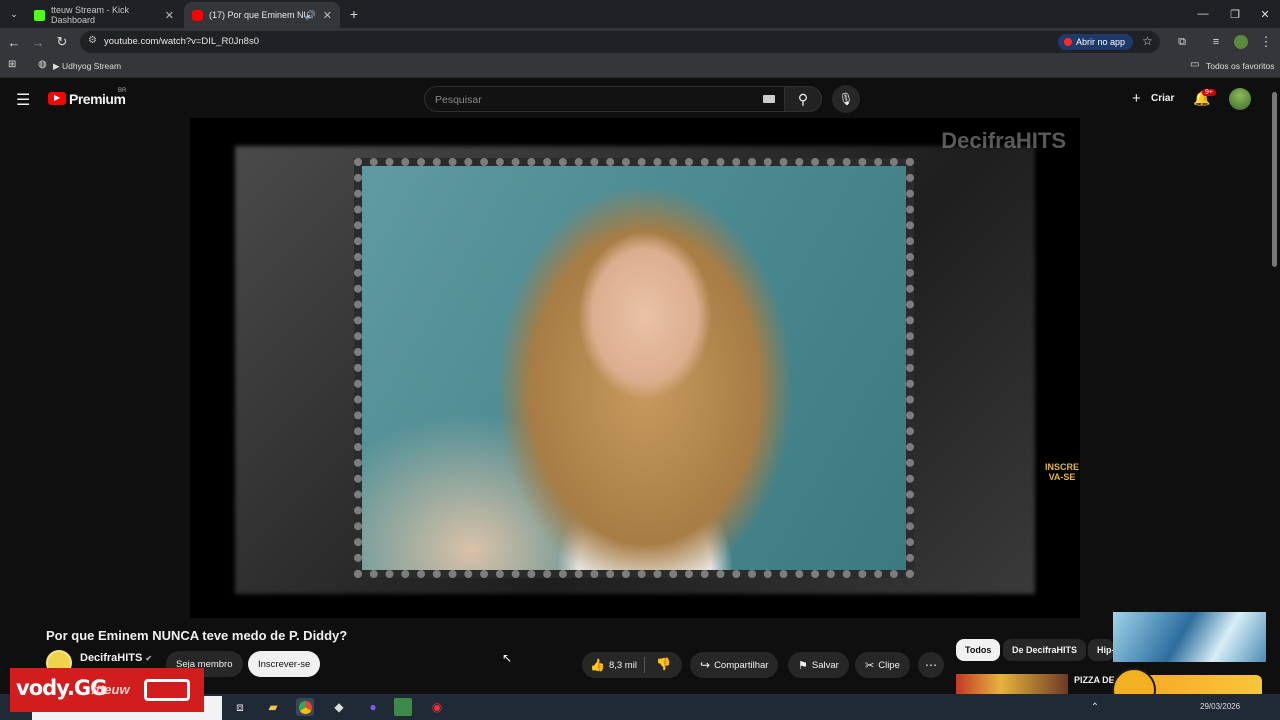 The width and height of the screenshot is (1280, 720). What do you see at coordinates (663, 664) in the screenshot?
I see `thumbs-down-icon: 👎` at bounding box center [663, 664].